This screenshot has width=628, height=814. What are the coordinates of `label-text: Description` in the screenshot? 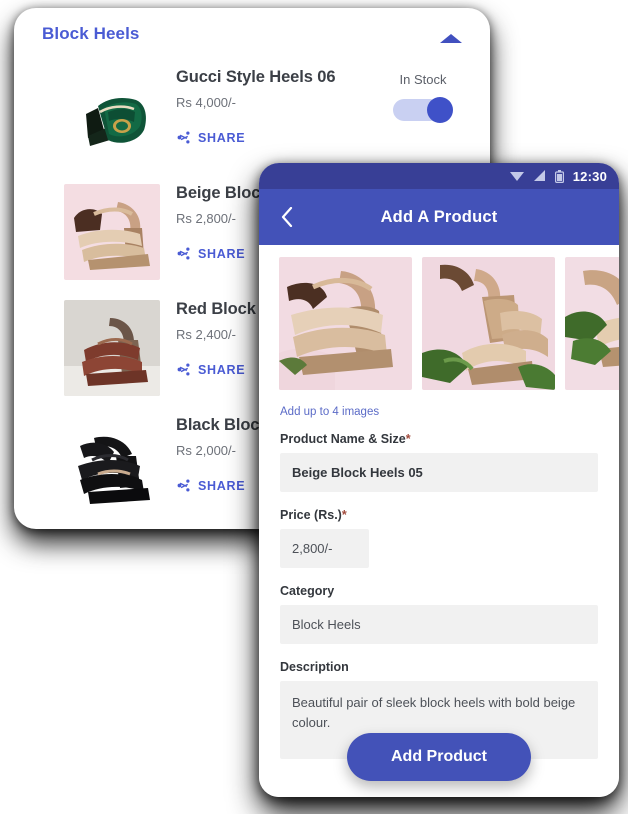 It's located at (314, 667).